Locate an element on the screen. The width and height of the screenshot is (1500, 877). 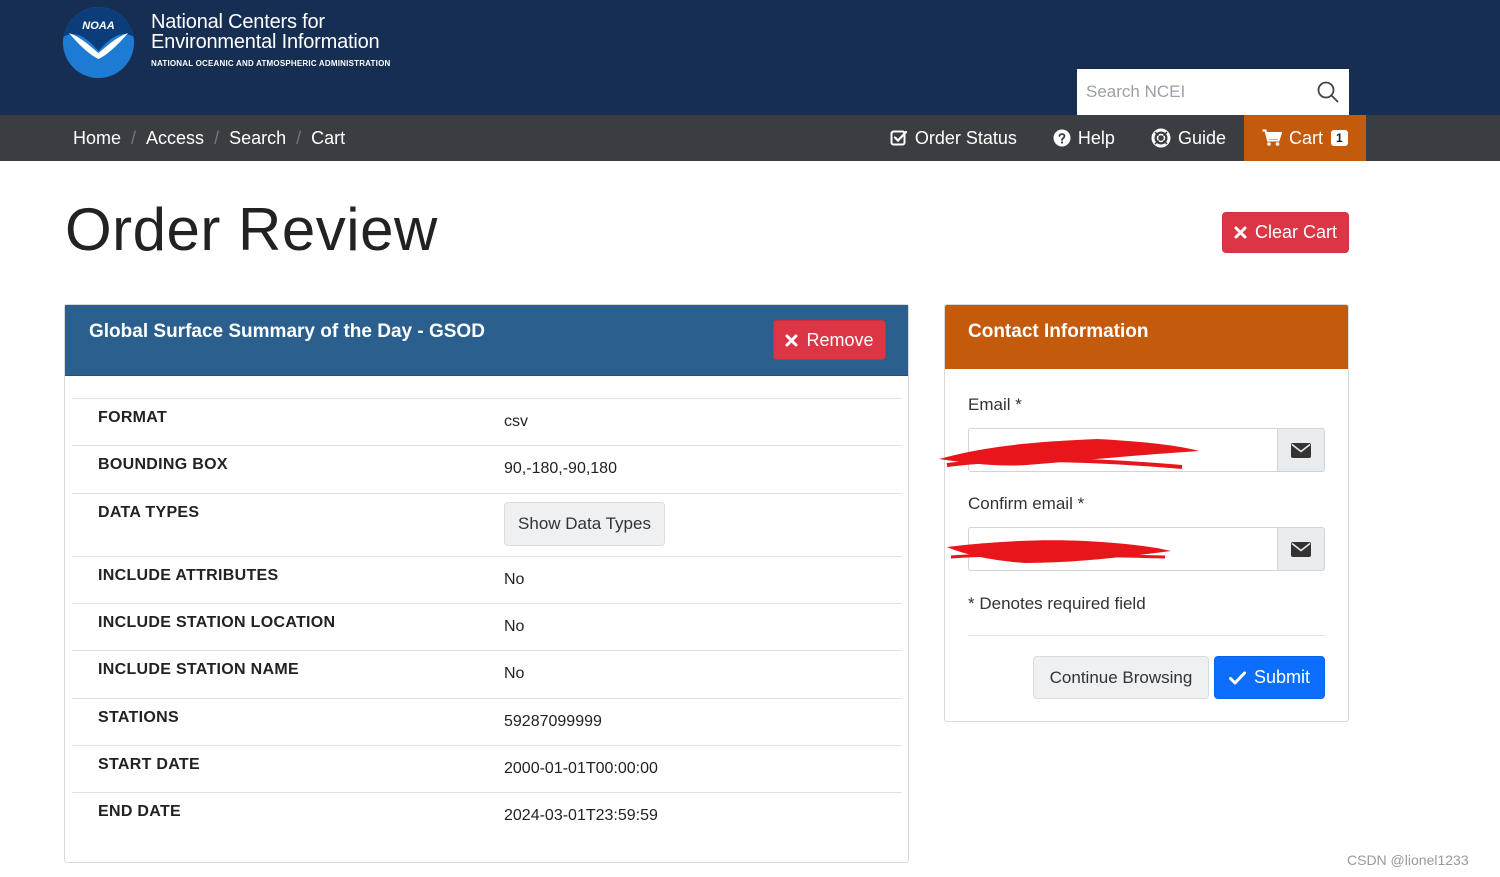
nav-help: Help is located at coordinates (1084, 138).